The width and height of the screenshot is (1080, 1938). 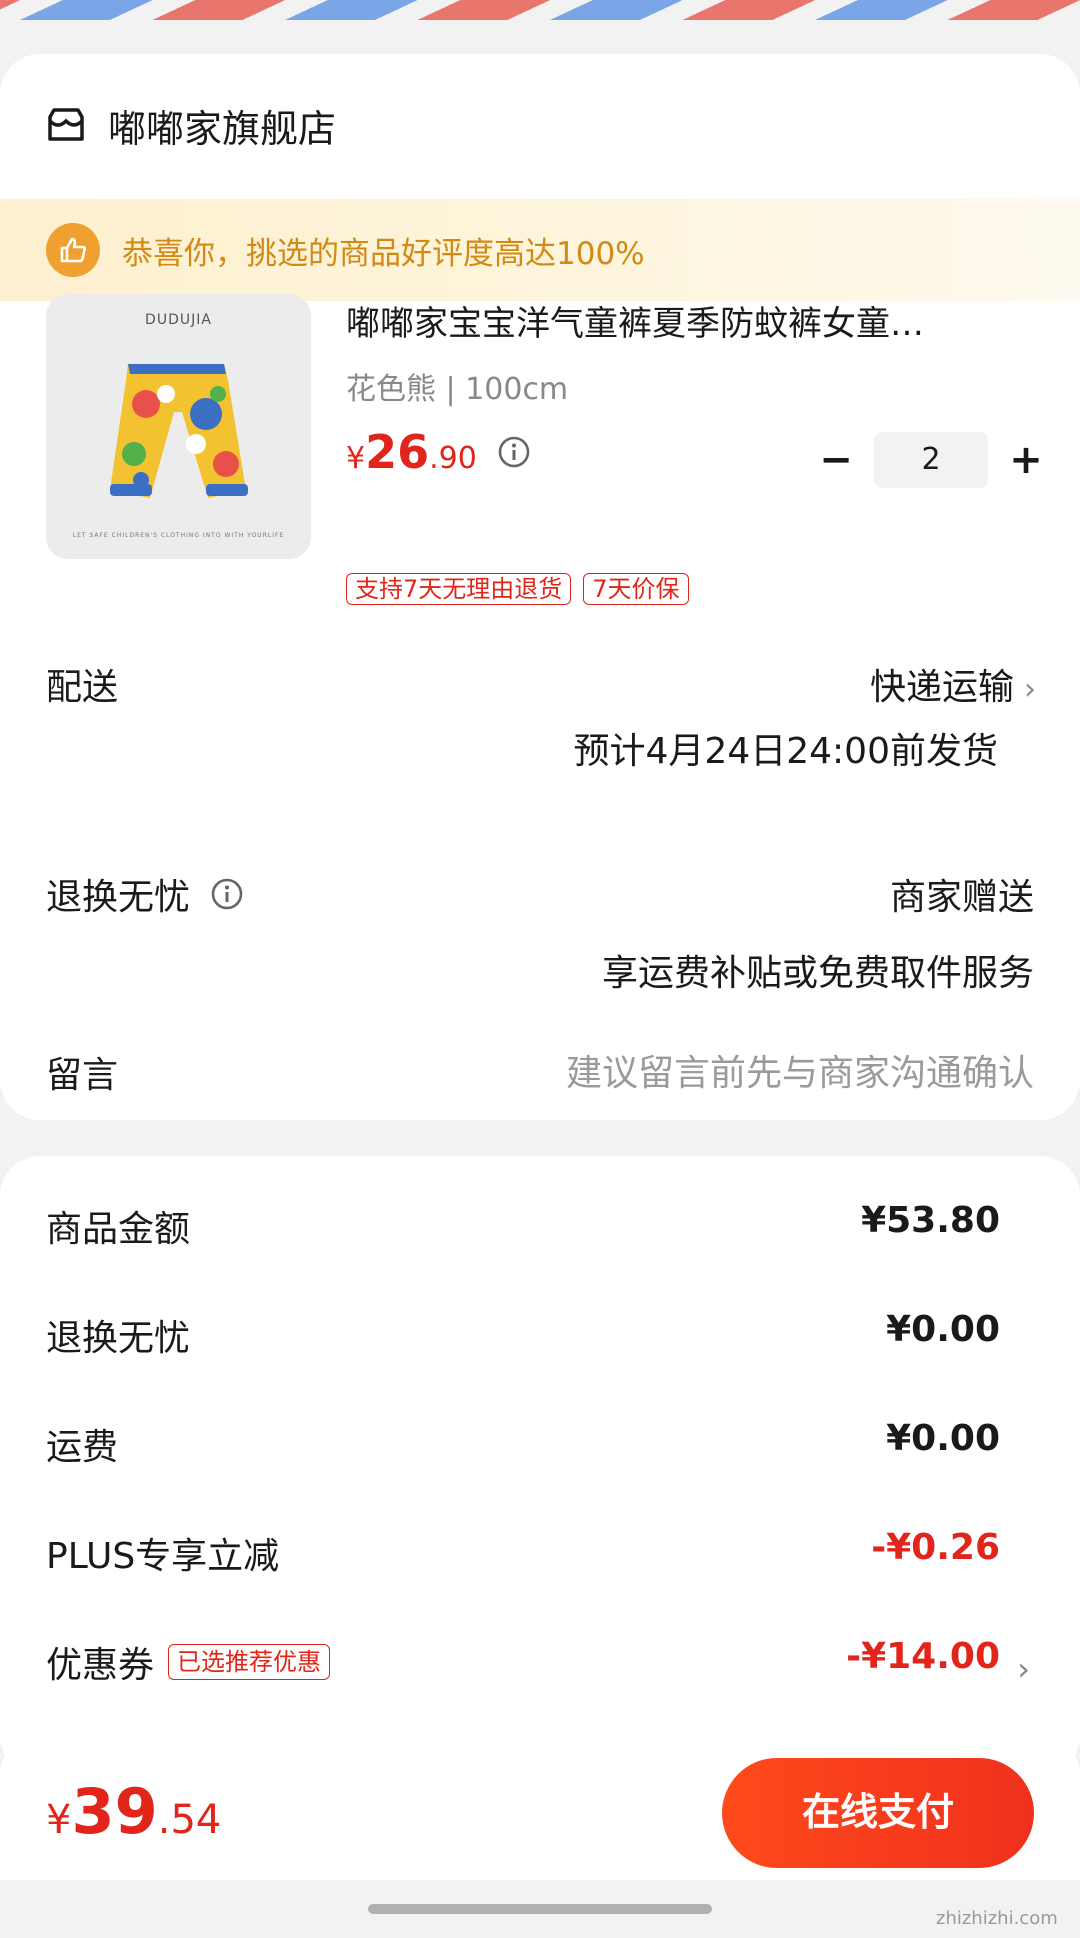 What do you see at coordinates (540, 1909) in the screenshot?
I see `home-indicator` at bounding box center [540, 1909].